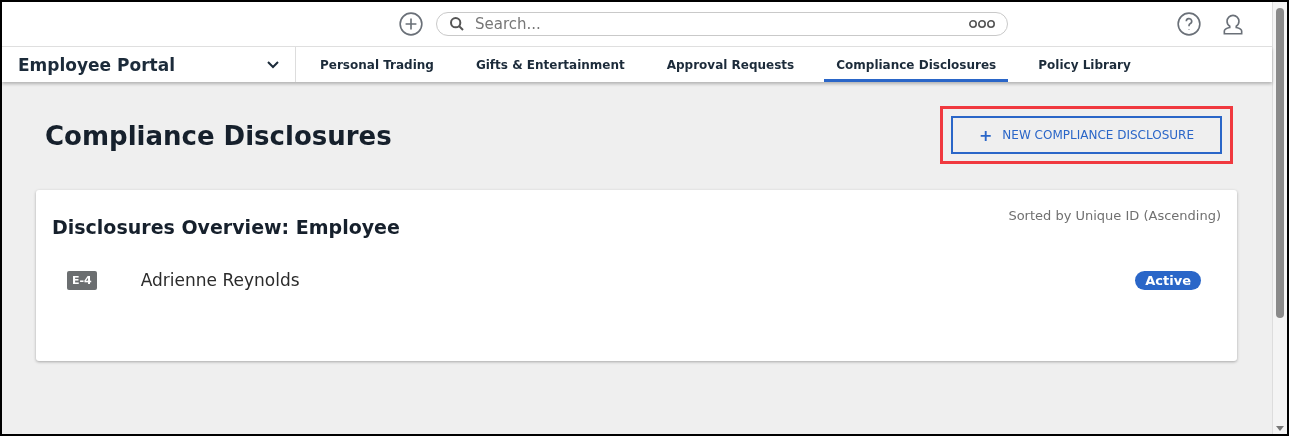  Describe the element at coordinates (149, 64) in the screenshot. I see `portal-dropdown: Employee Portal` at that location.